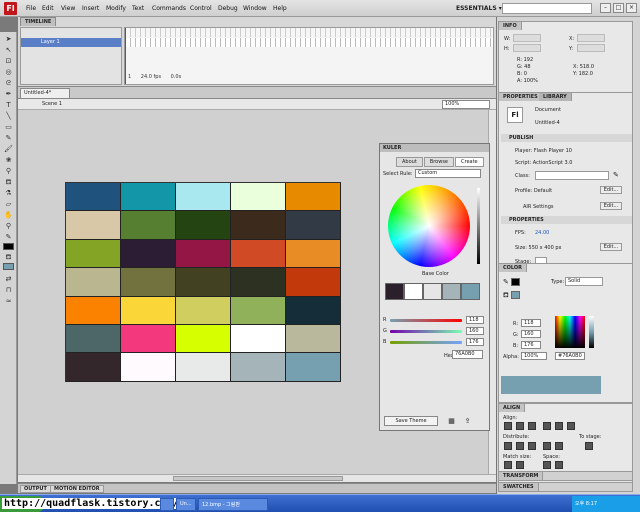 Image resolution: width=640 pixels, height=512 pixels. I want to click on tab-browse: Browse, so click(439, 162).